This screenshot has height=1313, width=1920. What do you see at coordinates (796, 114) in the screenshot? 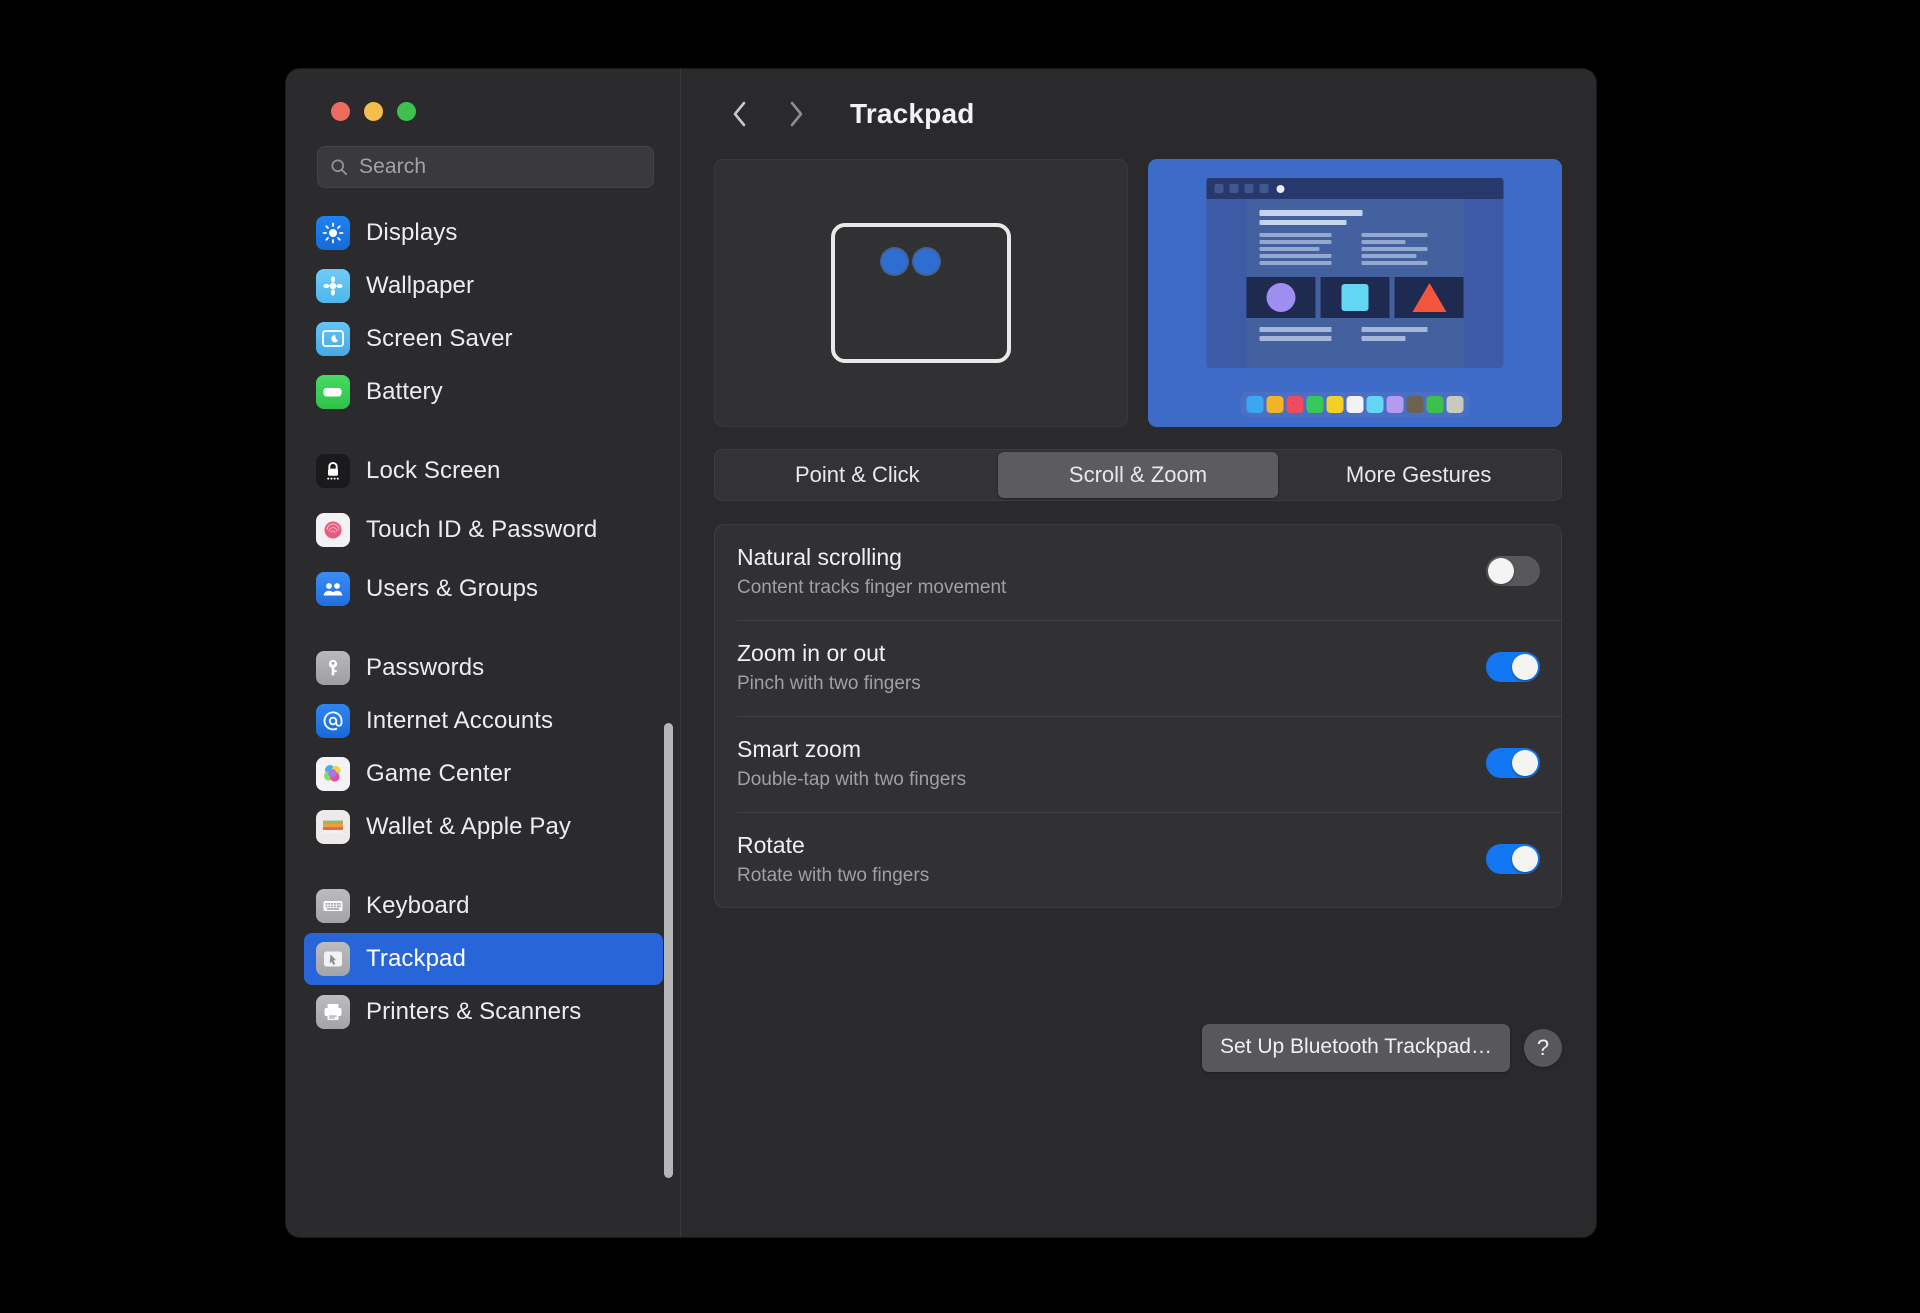
I see `forward-button` at bounding box center [796, 114].